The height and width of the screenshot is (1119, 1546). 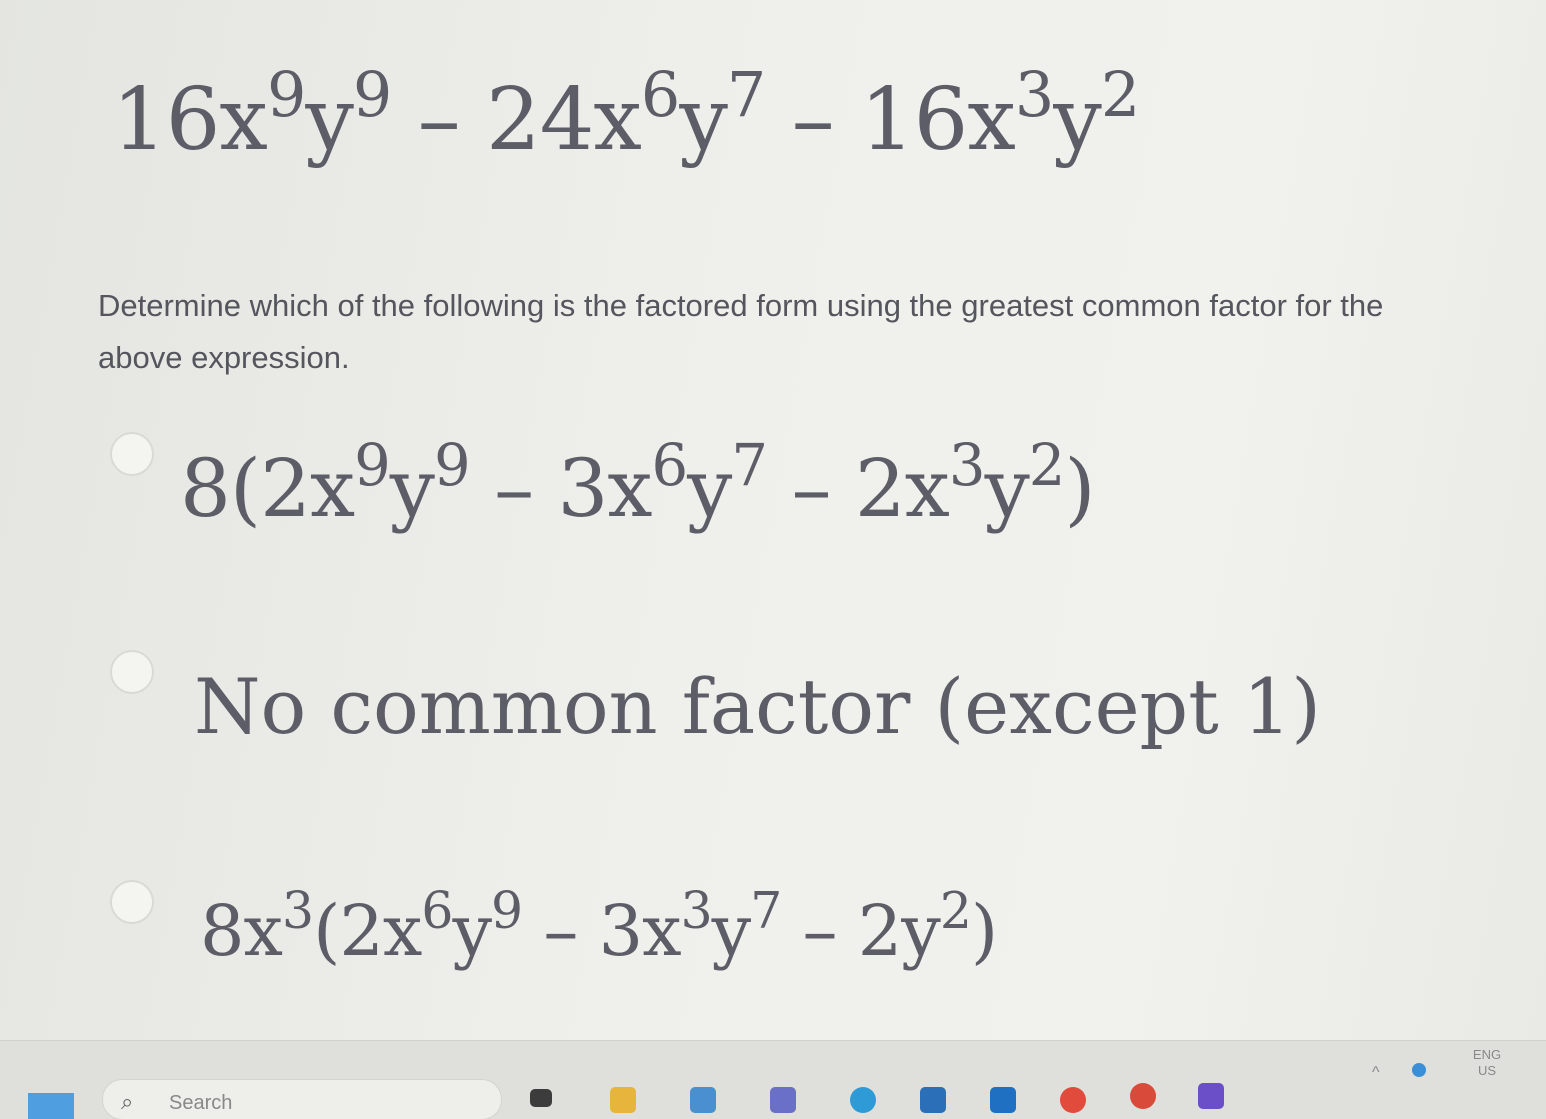 What do you see at coordinates (783, 1100) in the screenshot?
I see `teams-icon` at bounding box center [783, 1100].